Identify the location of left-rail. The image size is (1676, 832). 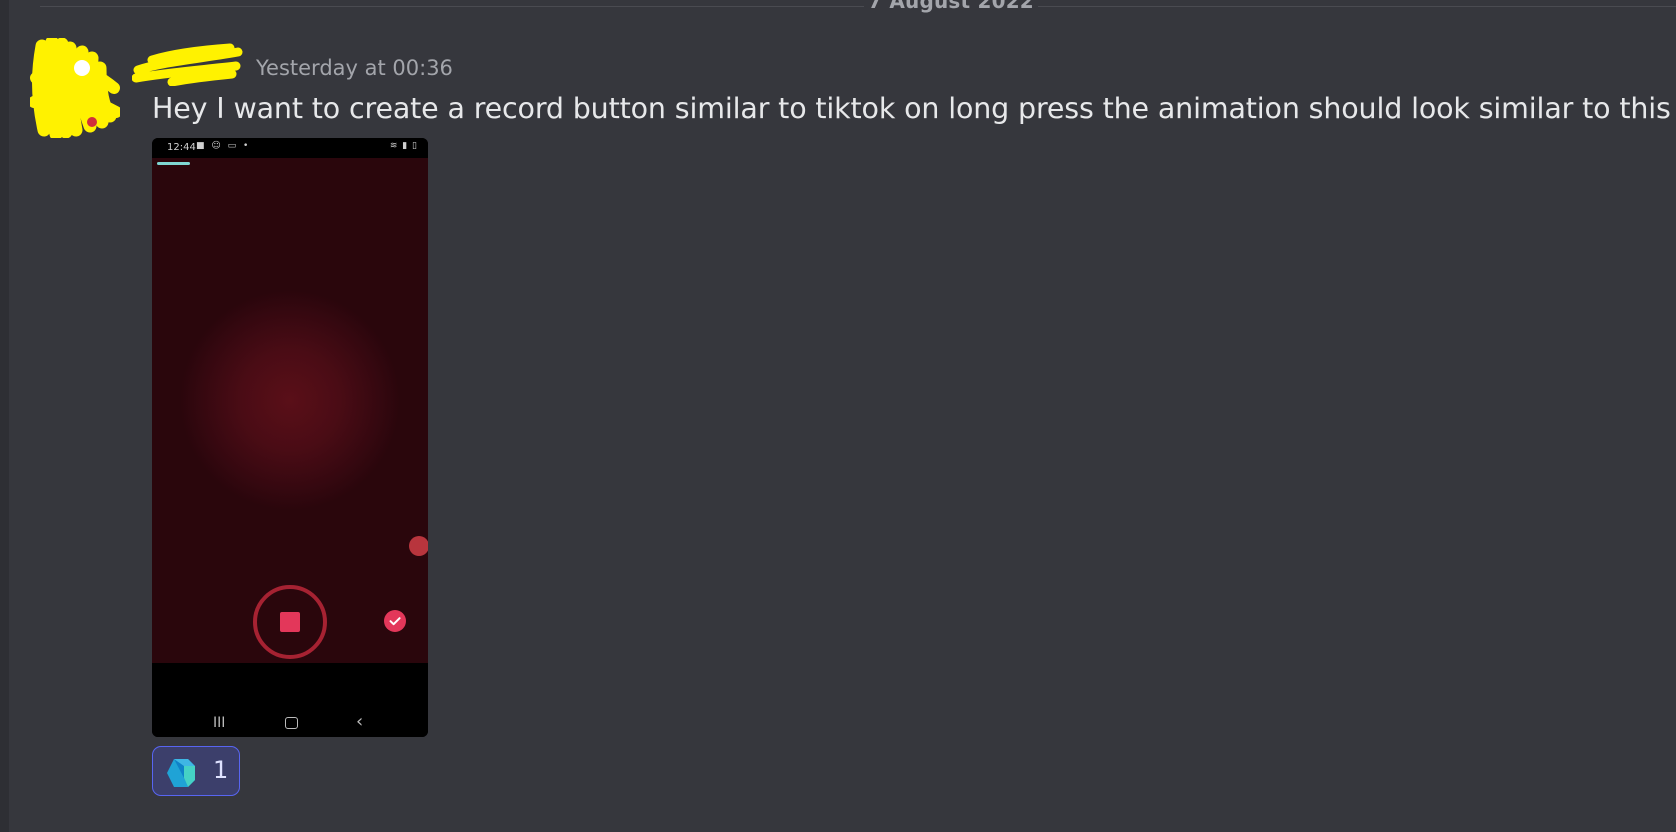
(4, 416).